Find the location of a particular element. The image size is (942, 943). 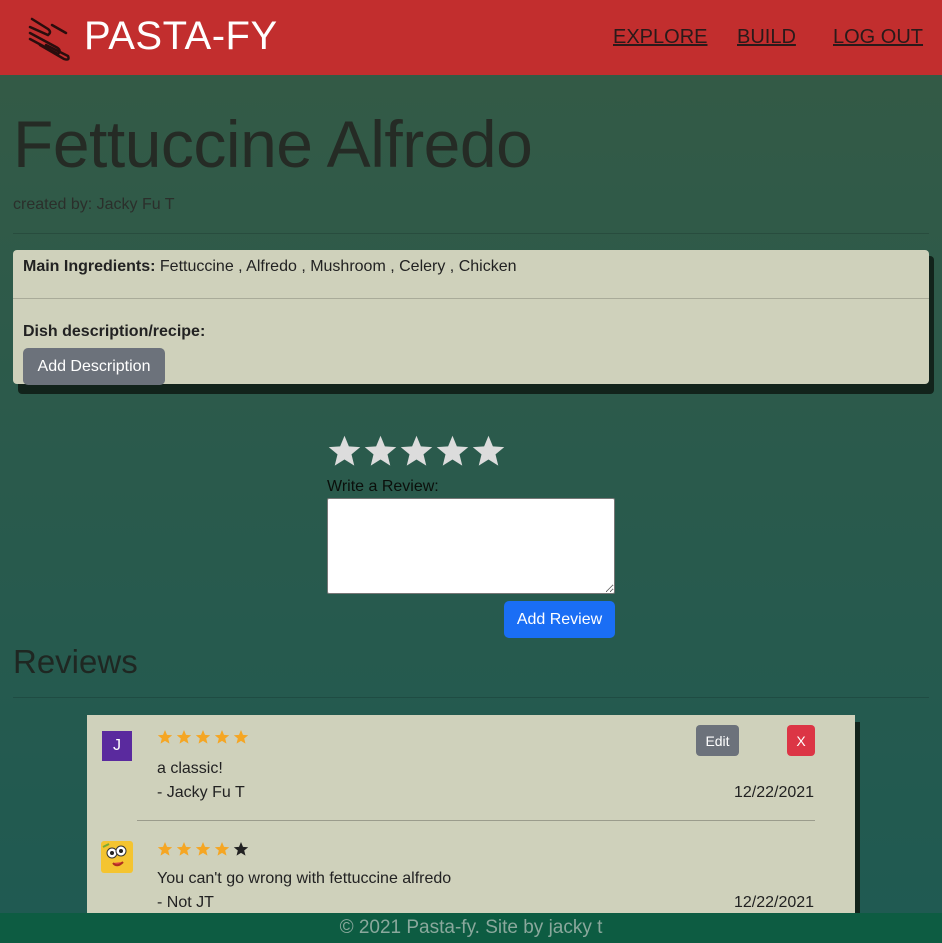

review-textarea is located at coordinates (471, 546).